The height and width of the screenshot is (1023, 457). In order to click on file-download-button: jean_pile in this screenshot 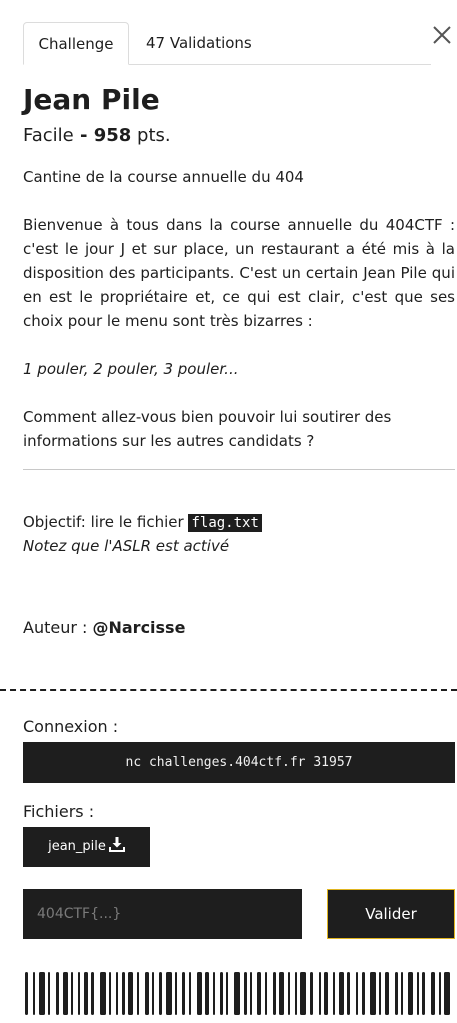, I will do `click(86, 847)`.